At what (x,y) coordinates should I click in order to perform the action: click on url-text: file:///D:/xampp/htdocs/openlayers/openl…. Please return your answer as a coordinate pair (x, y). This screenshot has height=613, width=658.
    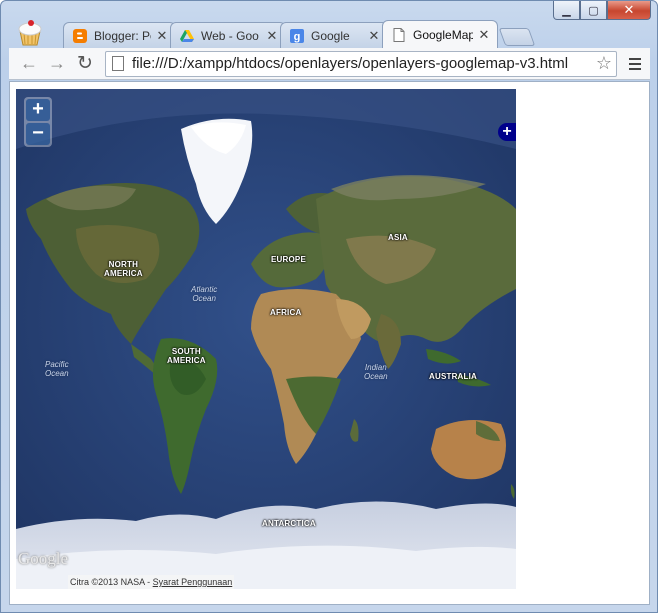
    Looking at the image, I should click on (362, 63).